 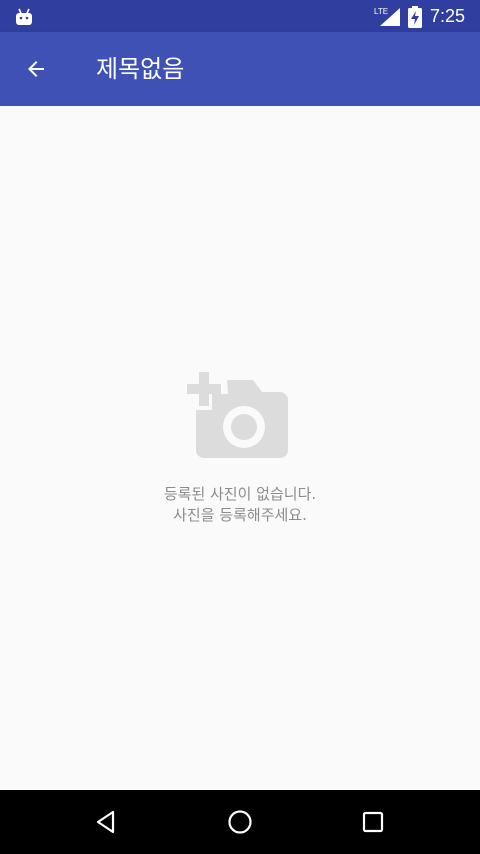 I want to click on lte-signal-icon: LTE, so click(x=387, y=16).